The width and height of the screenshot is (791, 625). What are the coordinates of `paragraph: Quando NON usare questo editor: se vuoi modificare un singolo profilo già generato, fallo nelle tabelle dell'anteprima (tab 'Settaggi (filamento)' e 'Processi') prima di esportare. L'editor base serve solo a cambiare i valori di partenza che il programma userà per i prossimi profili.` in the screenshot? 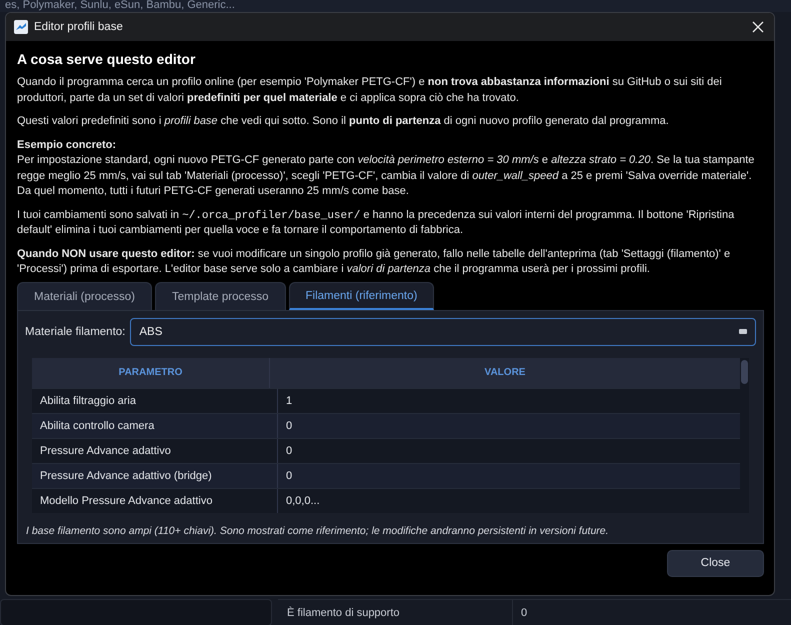 It's located at (374, 261).